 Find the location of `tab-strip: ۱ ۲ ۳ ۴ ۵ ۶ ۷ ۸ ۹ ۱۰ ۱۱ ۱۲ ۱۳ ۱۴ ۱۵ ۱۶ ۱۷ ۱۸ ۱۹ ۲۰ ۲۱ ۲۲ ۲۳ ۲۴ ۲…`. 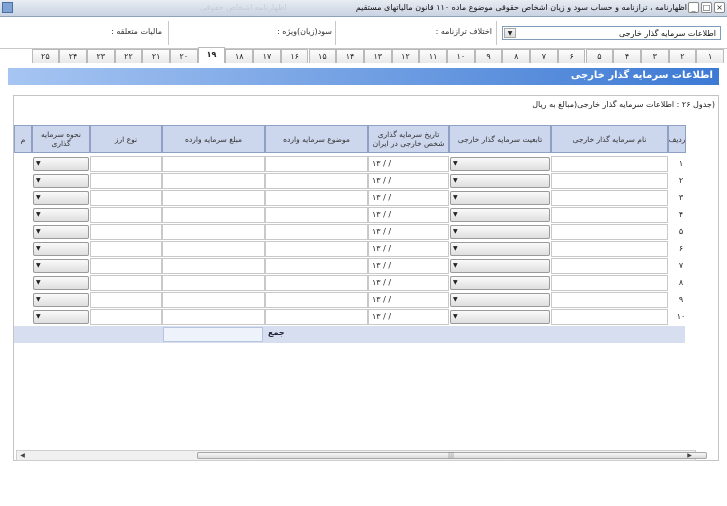

tab-strip: ۱ ۲ ۳ ۴ ۵ ۶ ۷ ۸ ۹ ۱۰ ۱۱ ۱۲ ۱۳ ۱۴ ۱۵ ۱۶ ۱۷ ۱۸ ۱۹ ۲۰ ۲۱ ۲۲ ۲۳ ۲۴ ۲… is located at coordinates (364, 55).